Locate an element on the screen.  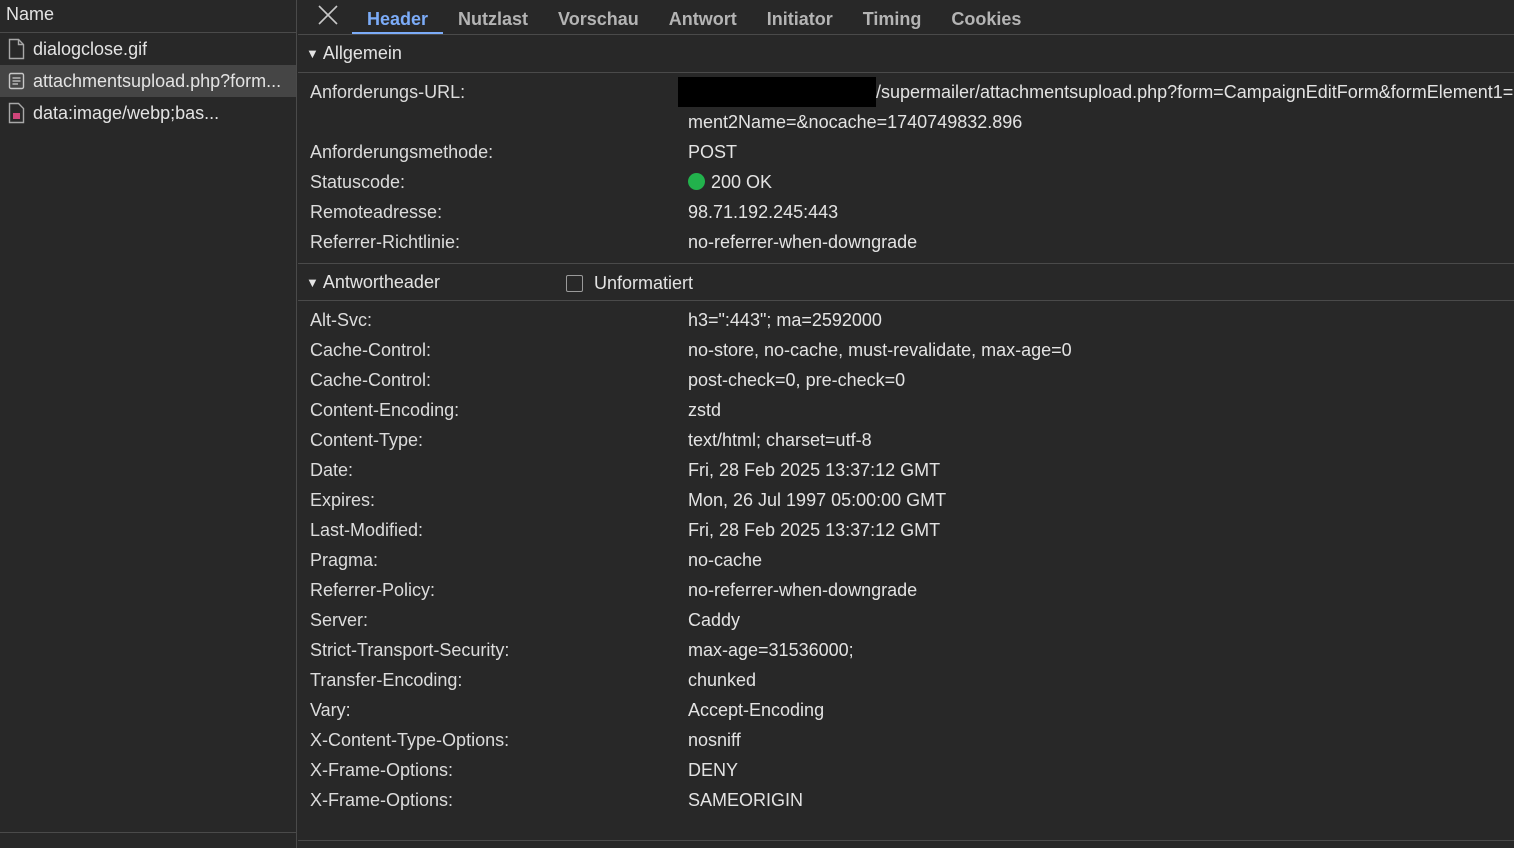
header-key: Content-Type: is located at coordinates (367, 440).